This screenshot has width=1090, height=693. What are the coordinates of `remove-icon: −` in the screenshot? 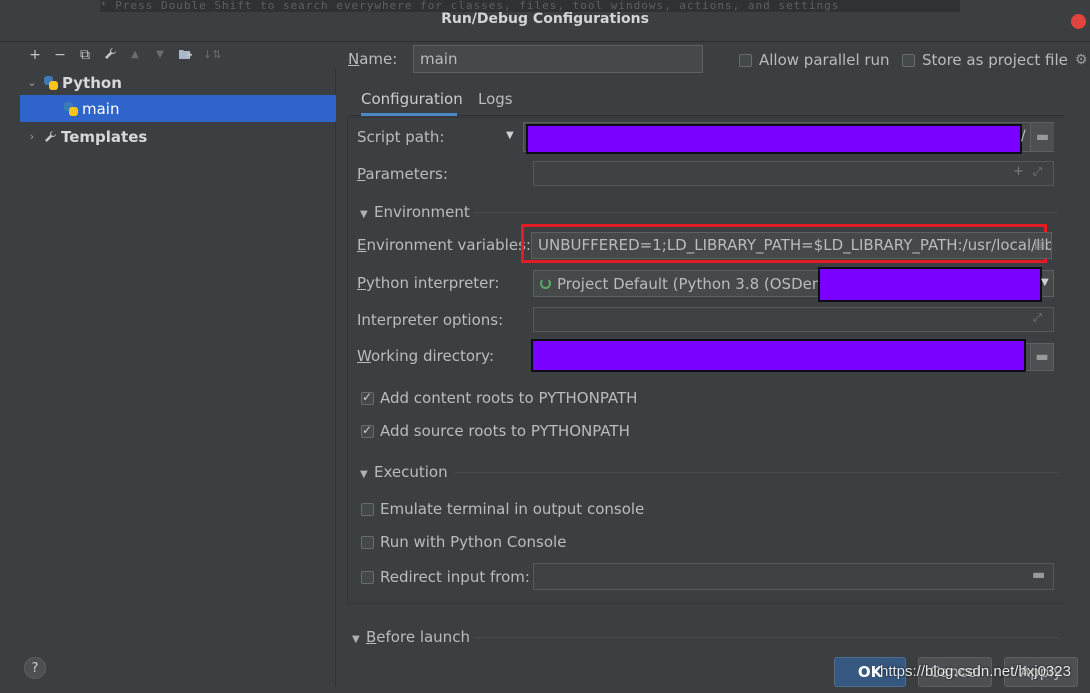 It's located at (60, 55).